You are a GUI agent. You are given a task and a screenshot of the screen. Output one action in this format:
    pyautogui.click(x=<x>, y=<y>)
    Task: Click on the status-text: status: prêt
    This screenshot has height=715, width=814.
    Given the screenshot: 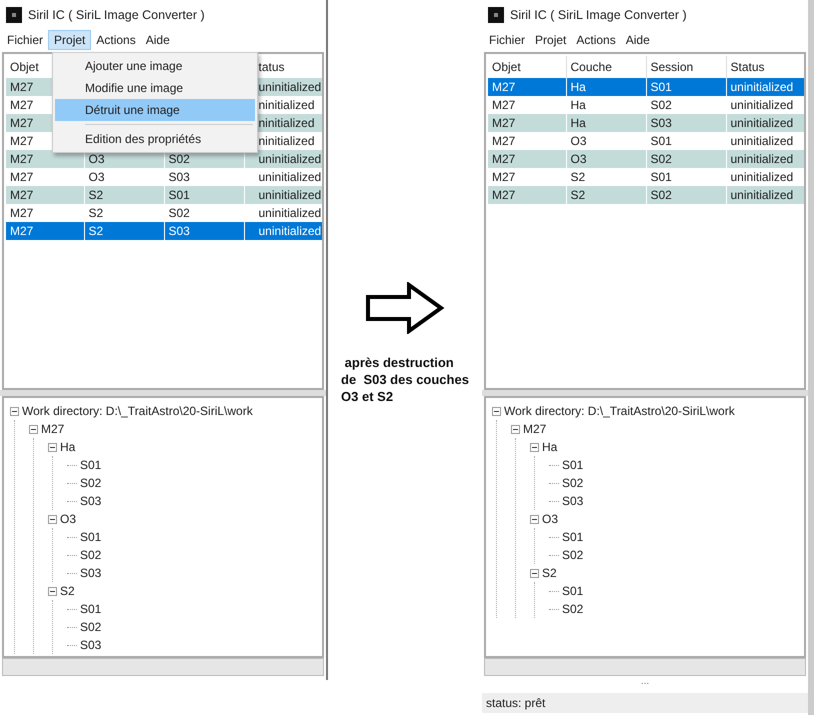 What is the action you would take?
    pyautogui.click(x=516, y=703)
    